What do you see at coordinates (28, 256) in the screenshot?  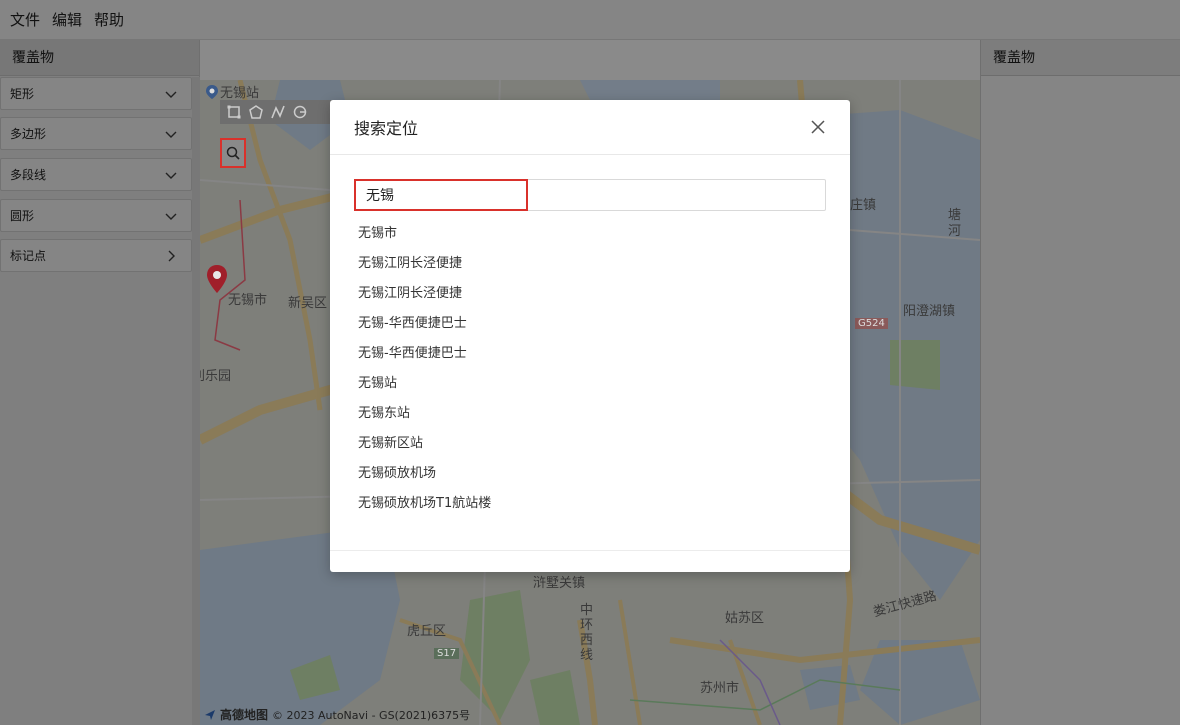 I see `accordion-label: 标记点` at bounding box center [28, 256].